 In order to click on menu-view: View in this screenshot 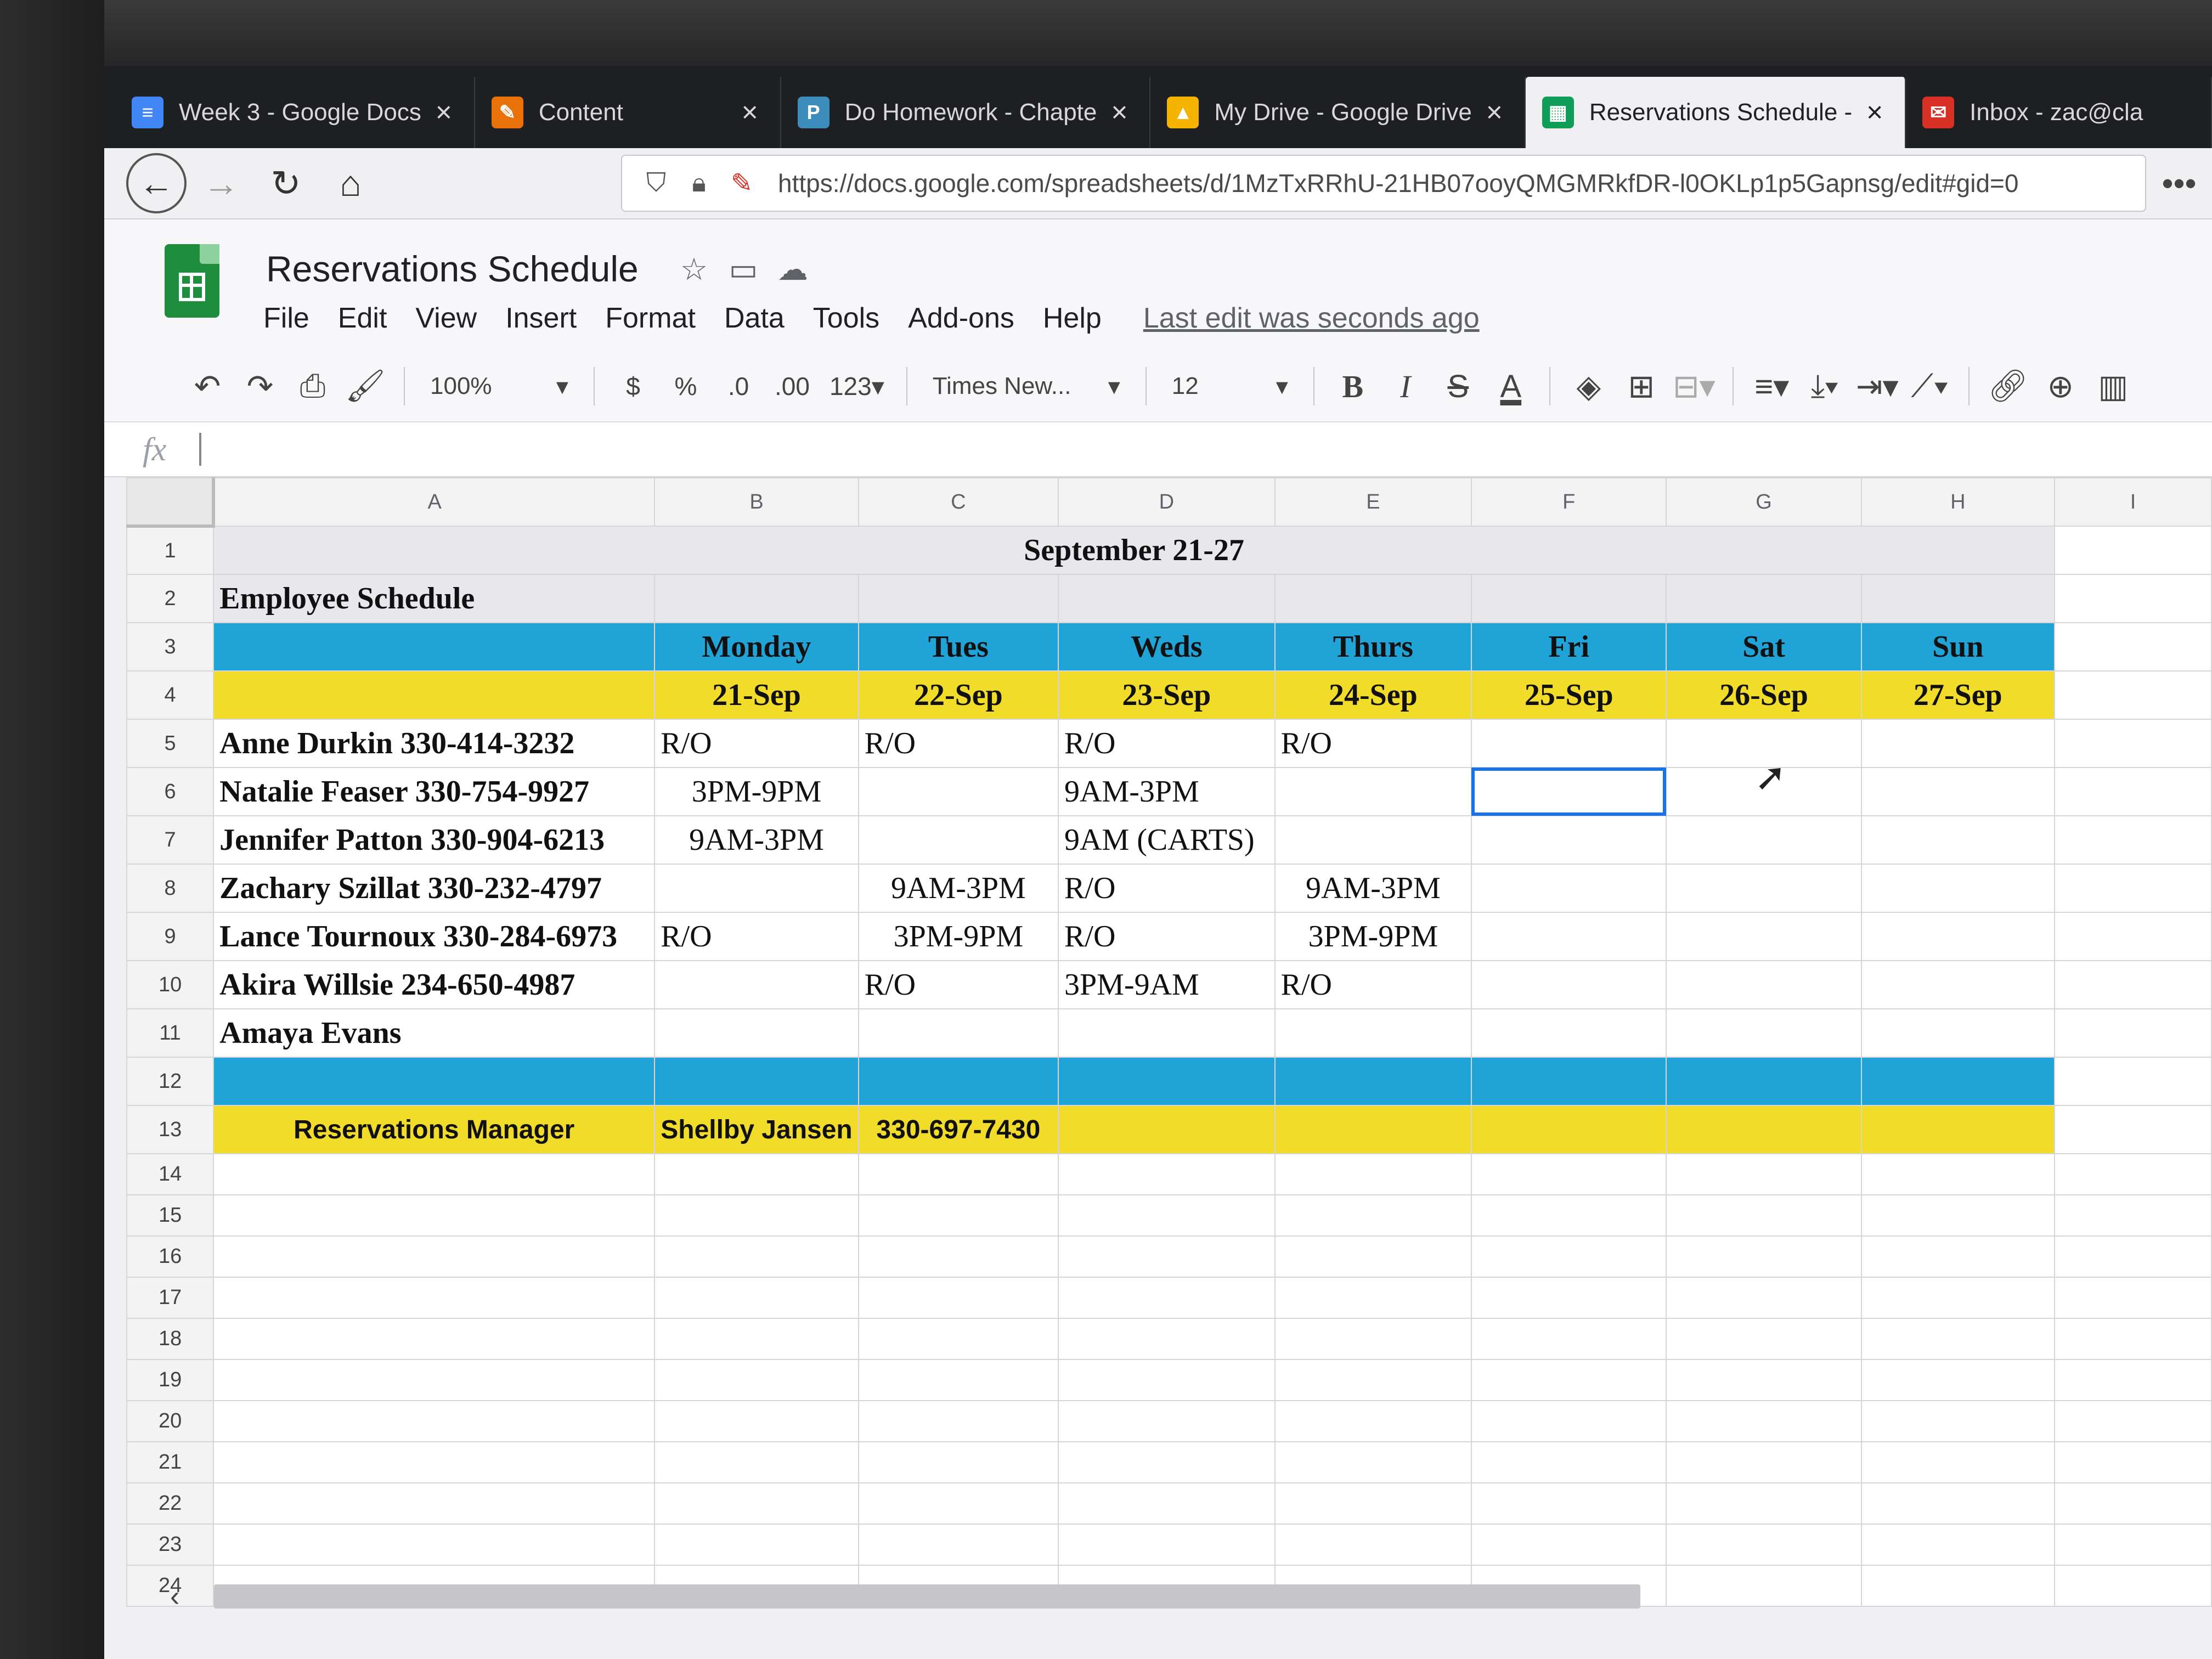, I will do `click(446, 319)`.